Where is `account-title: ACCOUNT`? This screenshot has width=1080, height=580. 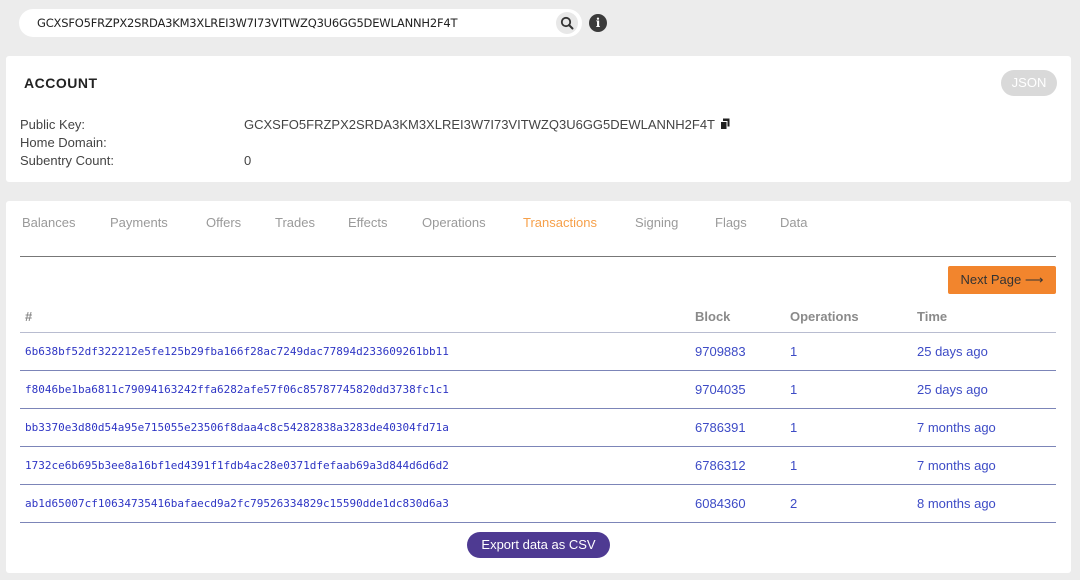
account-title: ACCOUNT is located at coordinates (61, 83).